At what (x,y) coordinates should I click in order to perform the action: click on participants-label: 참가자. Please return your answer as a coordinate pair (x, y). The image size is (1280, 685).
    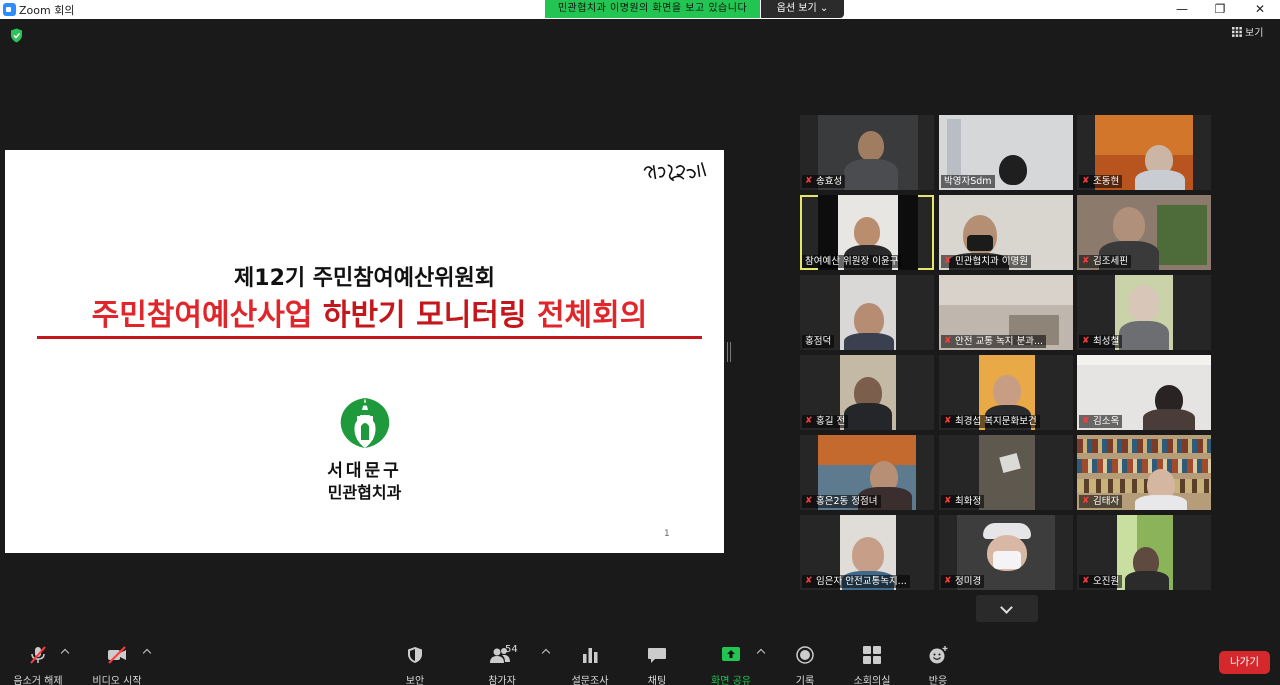
    Looking at the image, I should click on (502, 680).